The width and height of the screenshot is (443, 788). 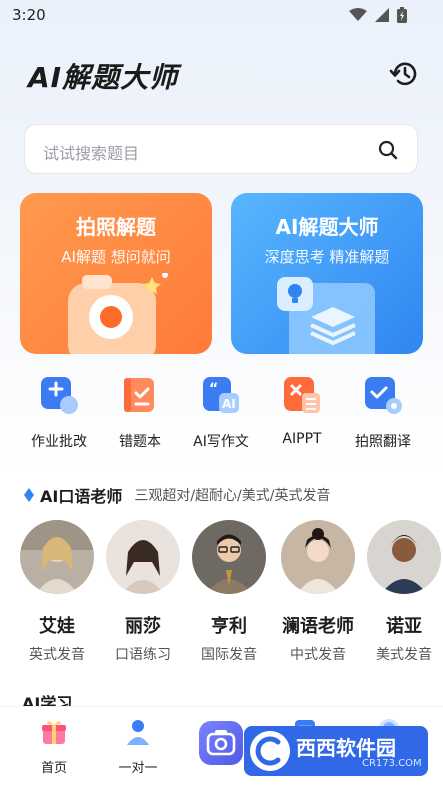 I want to click on camera-icon, so click(x=221, y=743).